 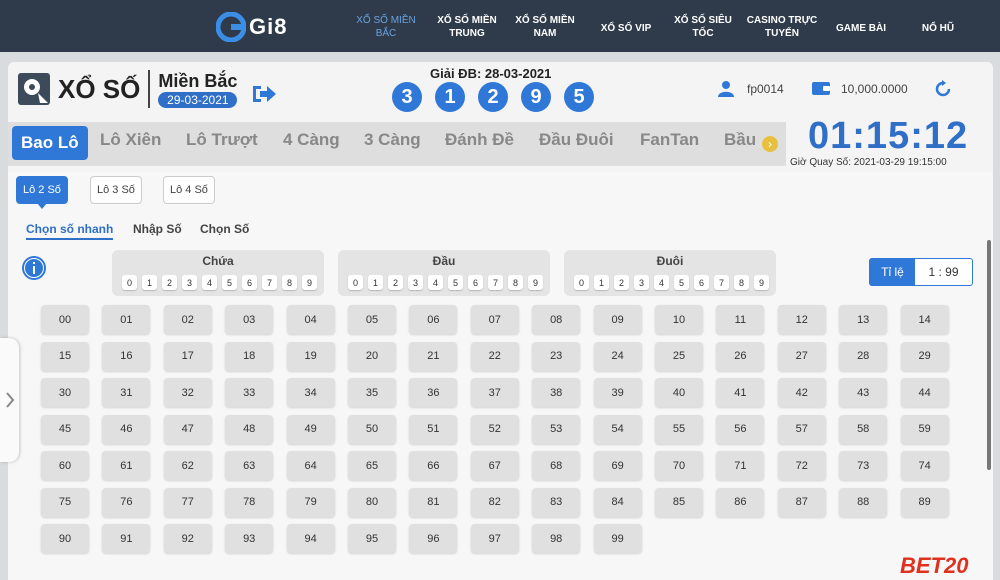 I want to click on number-button: 90, so click(x=65, y=538).